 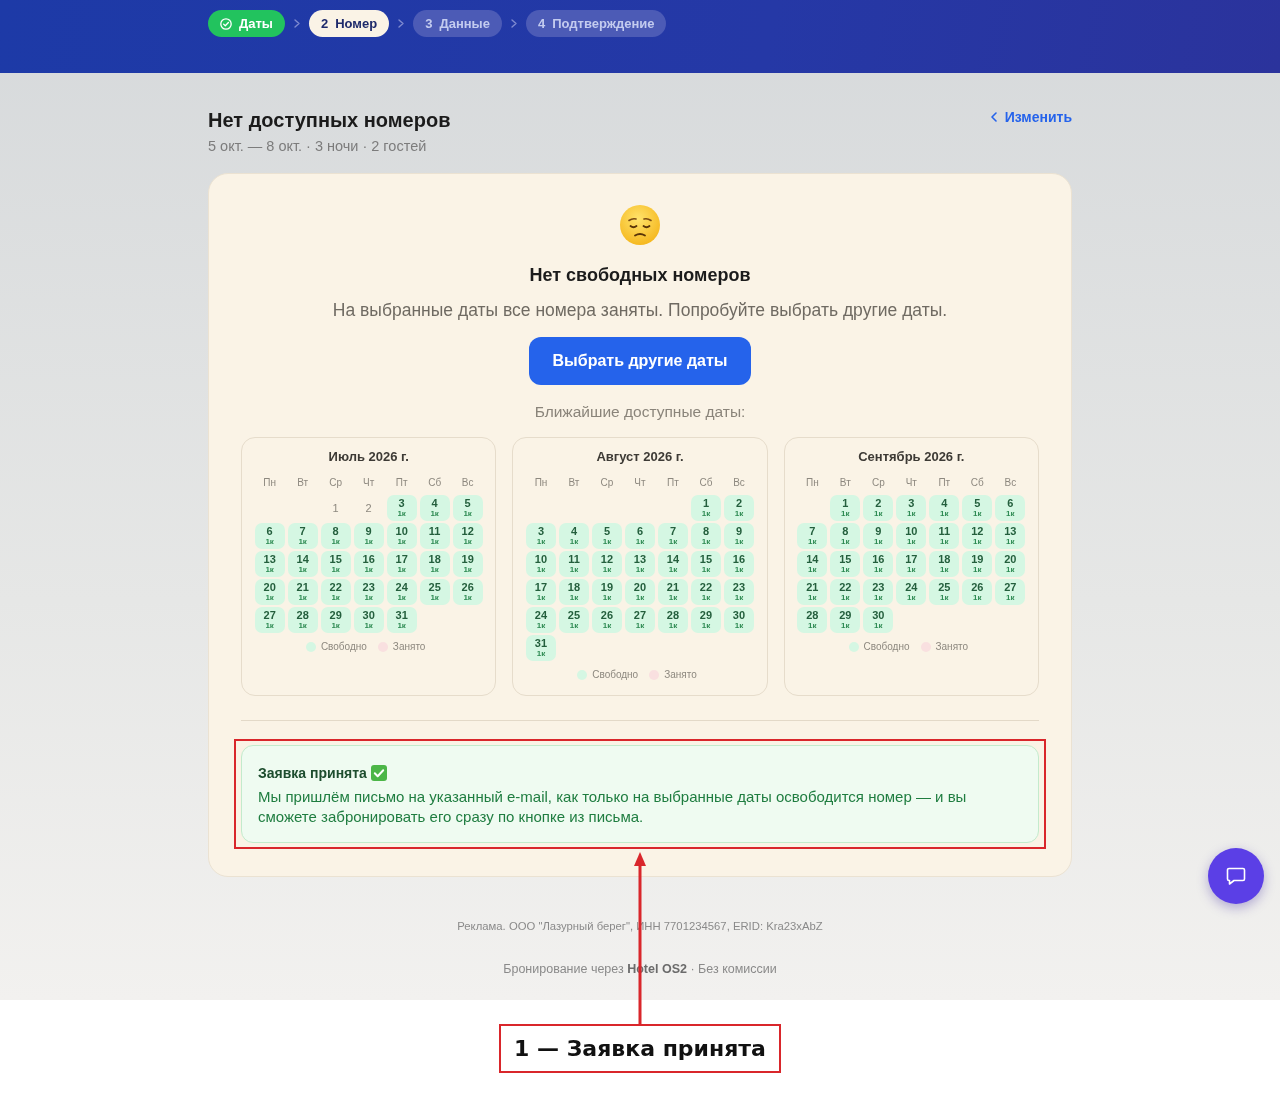 What do you see at coordinates (1031, 117) in the screenshot?
I see `change-link: Изменить` at bounding box center [1031, 117].